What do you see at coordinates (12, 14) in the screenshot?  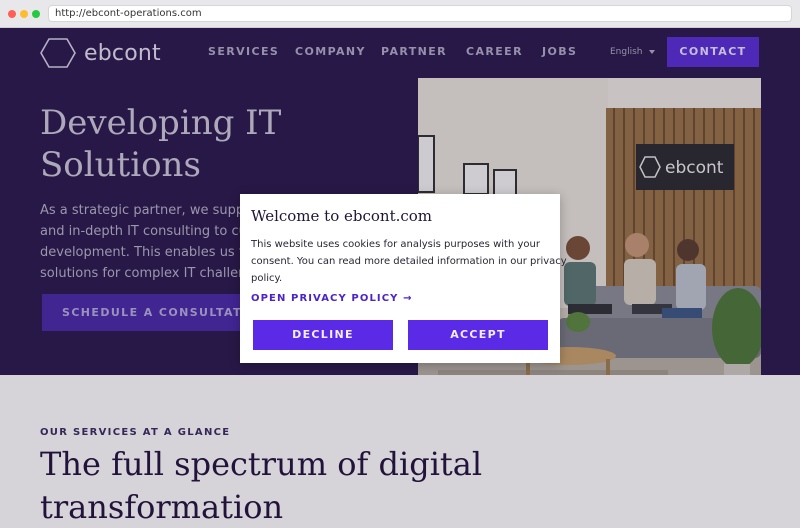 I see `close-window-icon` at bounding box center [12, 14].